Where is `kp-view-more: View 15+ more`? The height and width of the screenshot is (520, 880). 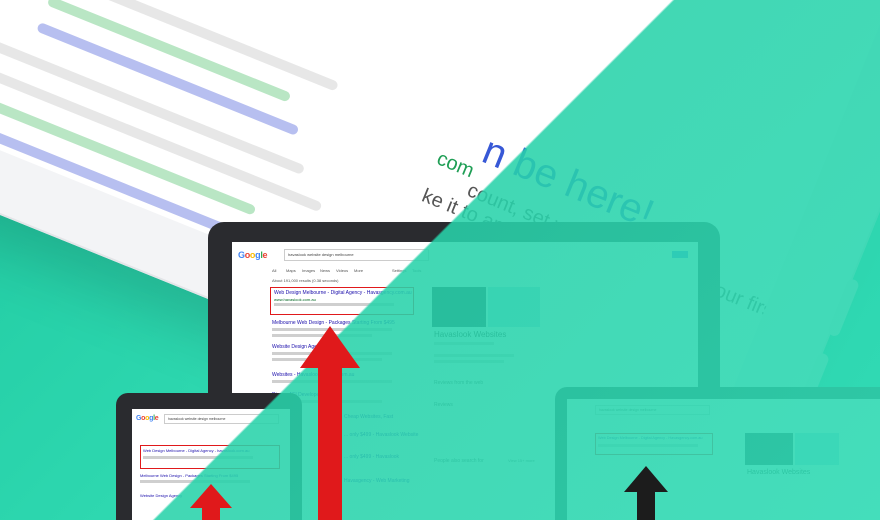
kp-view-more: View 15+ more is located at coordinates (521, 460).